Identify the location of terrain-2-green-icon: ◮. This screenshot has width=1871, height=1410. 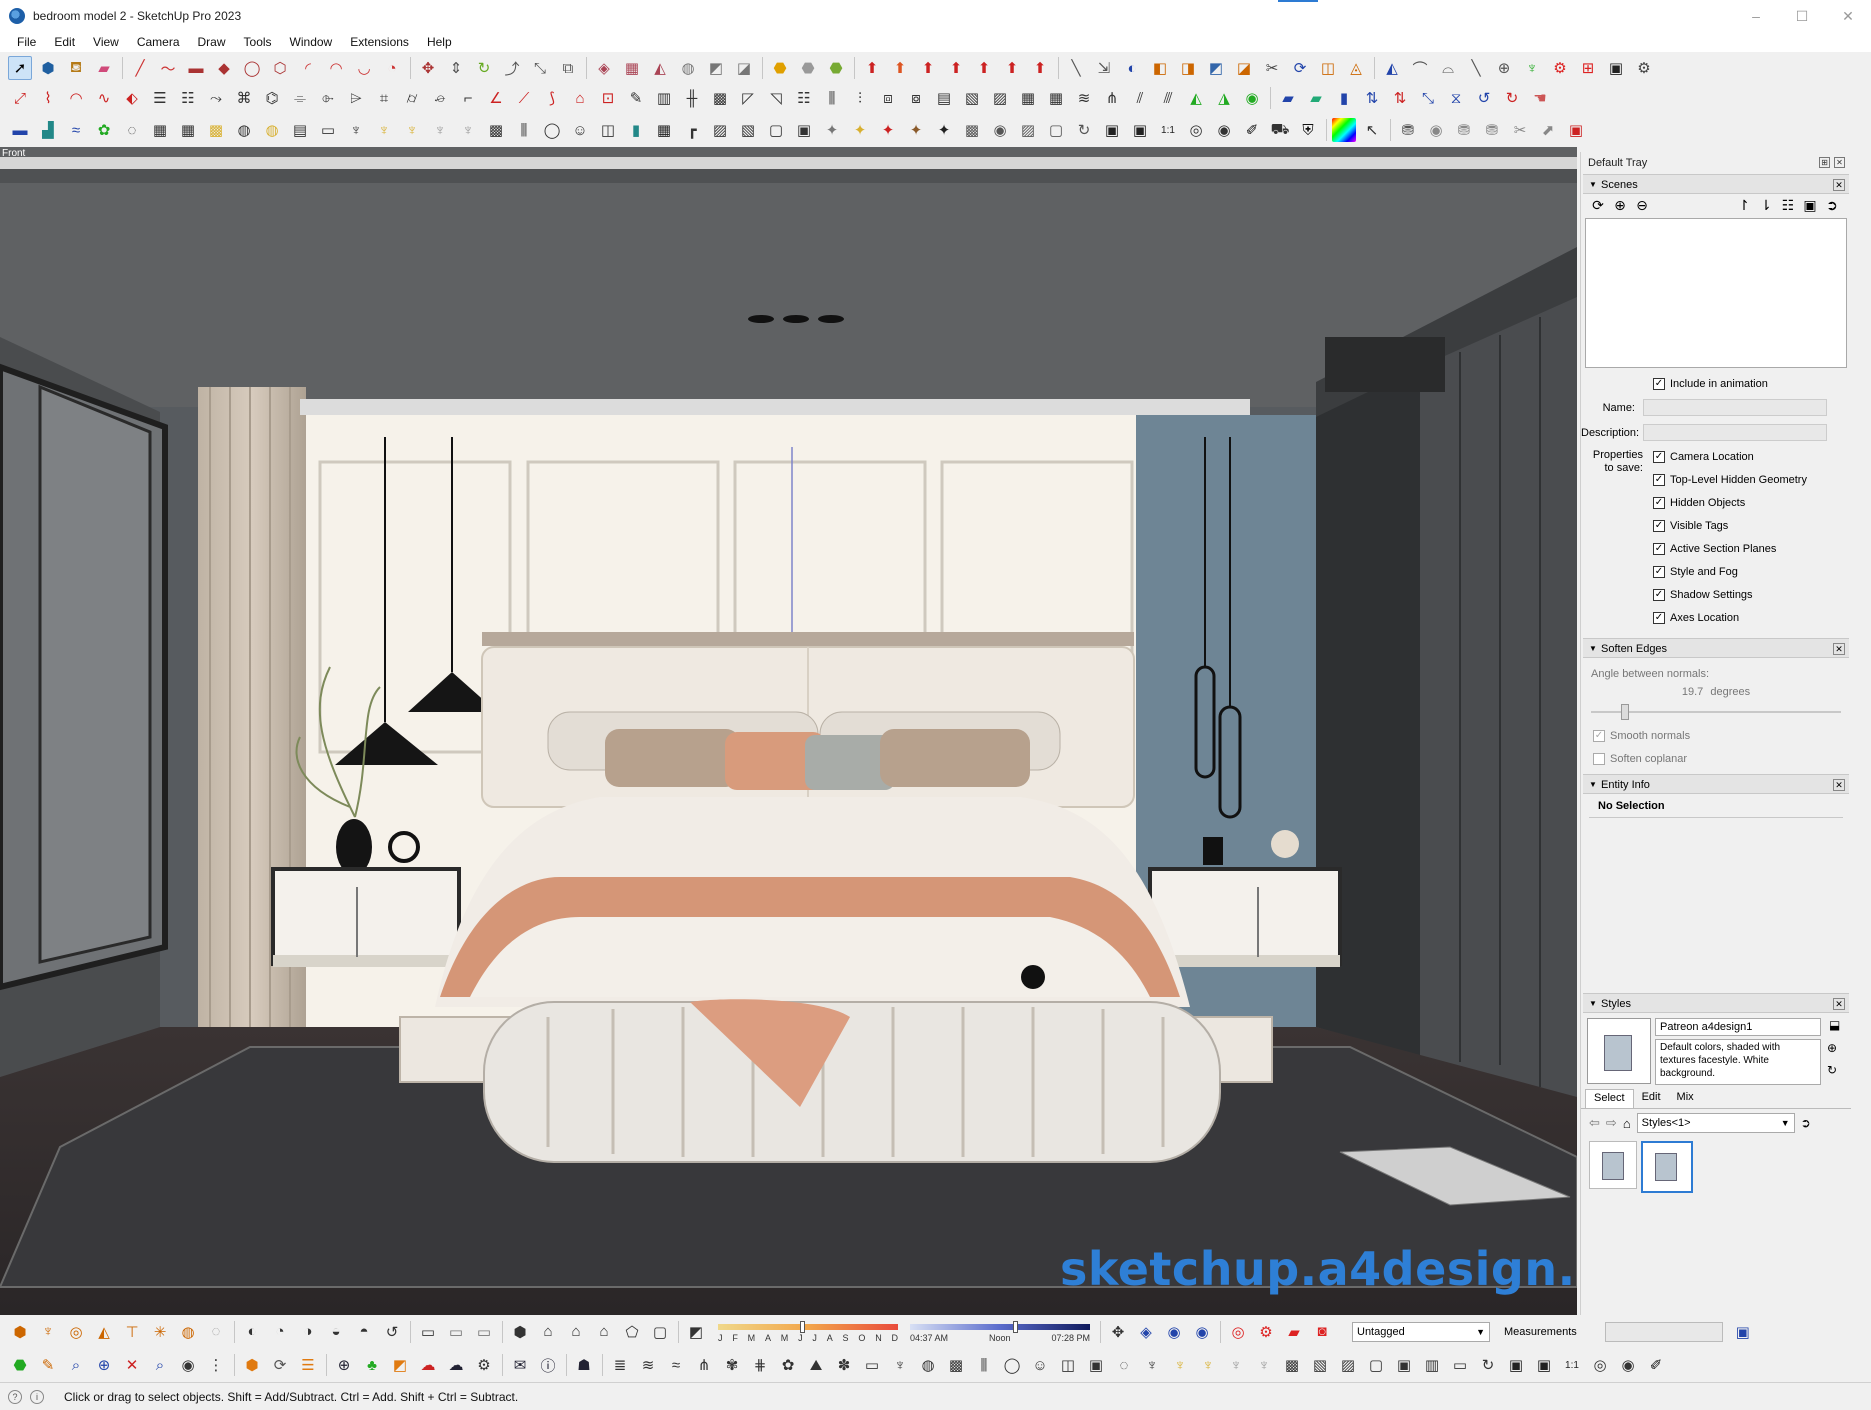
(1224, 98).